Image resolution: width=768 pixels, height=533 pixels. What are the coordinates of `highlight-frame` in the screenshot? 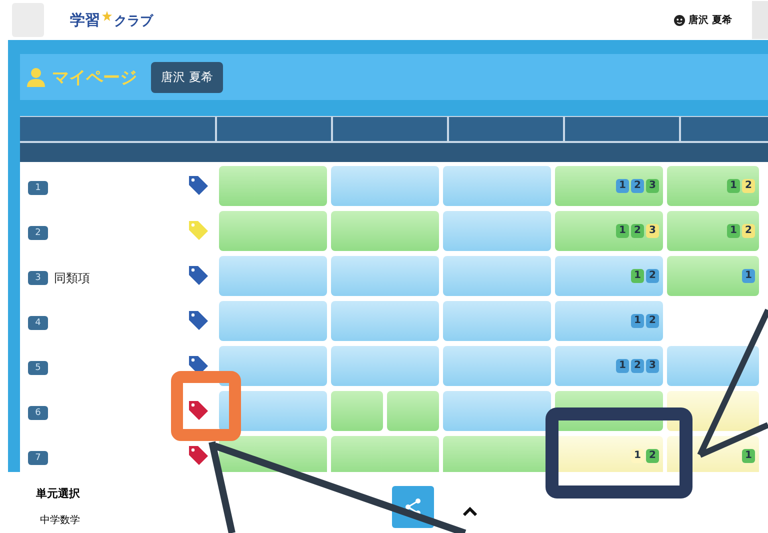 It's located at (206, 406).